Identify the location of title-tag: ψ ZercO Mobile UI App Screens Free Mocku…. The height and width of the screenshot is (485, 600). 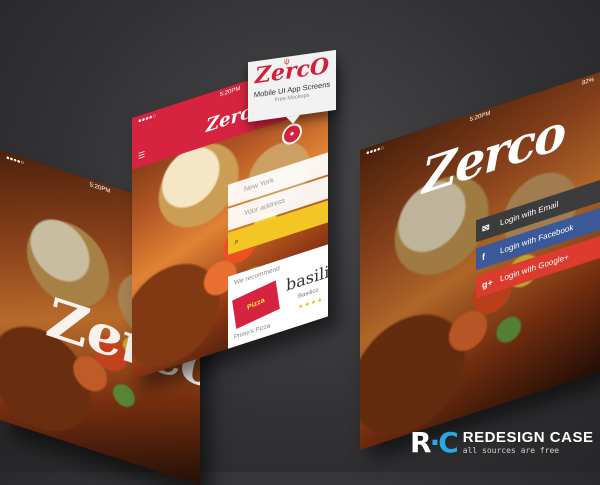
(292, 86).